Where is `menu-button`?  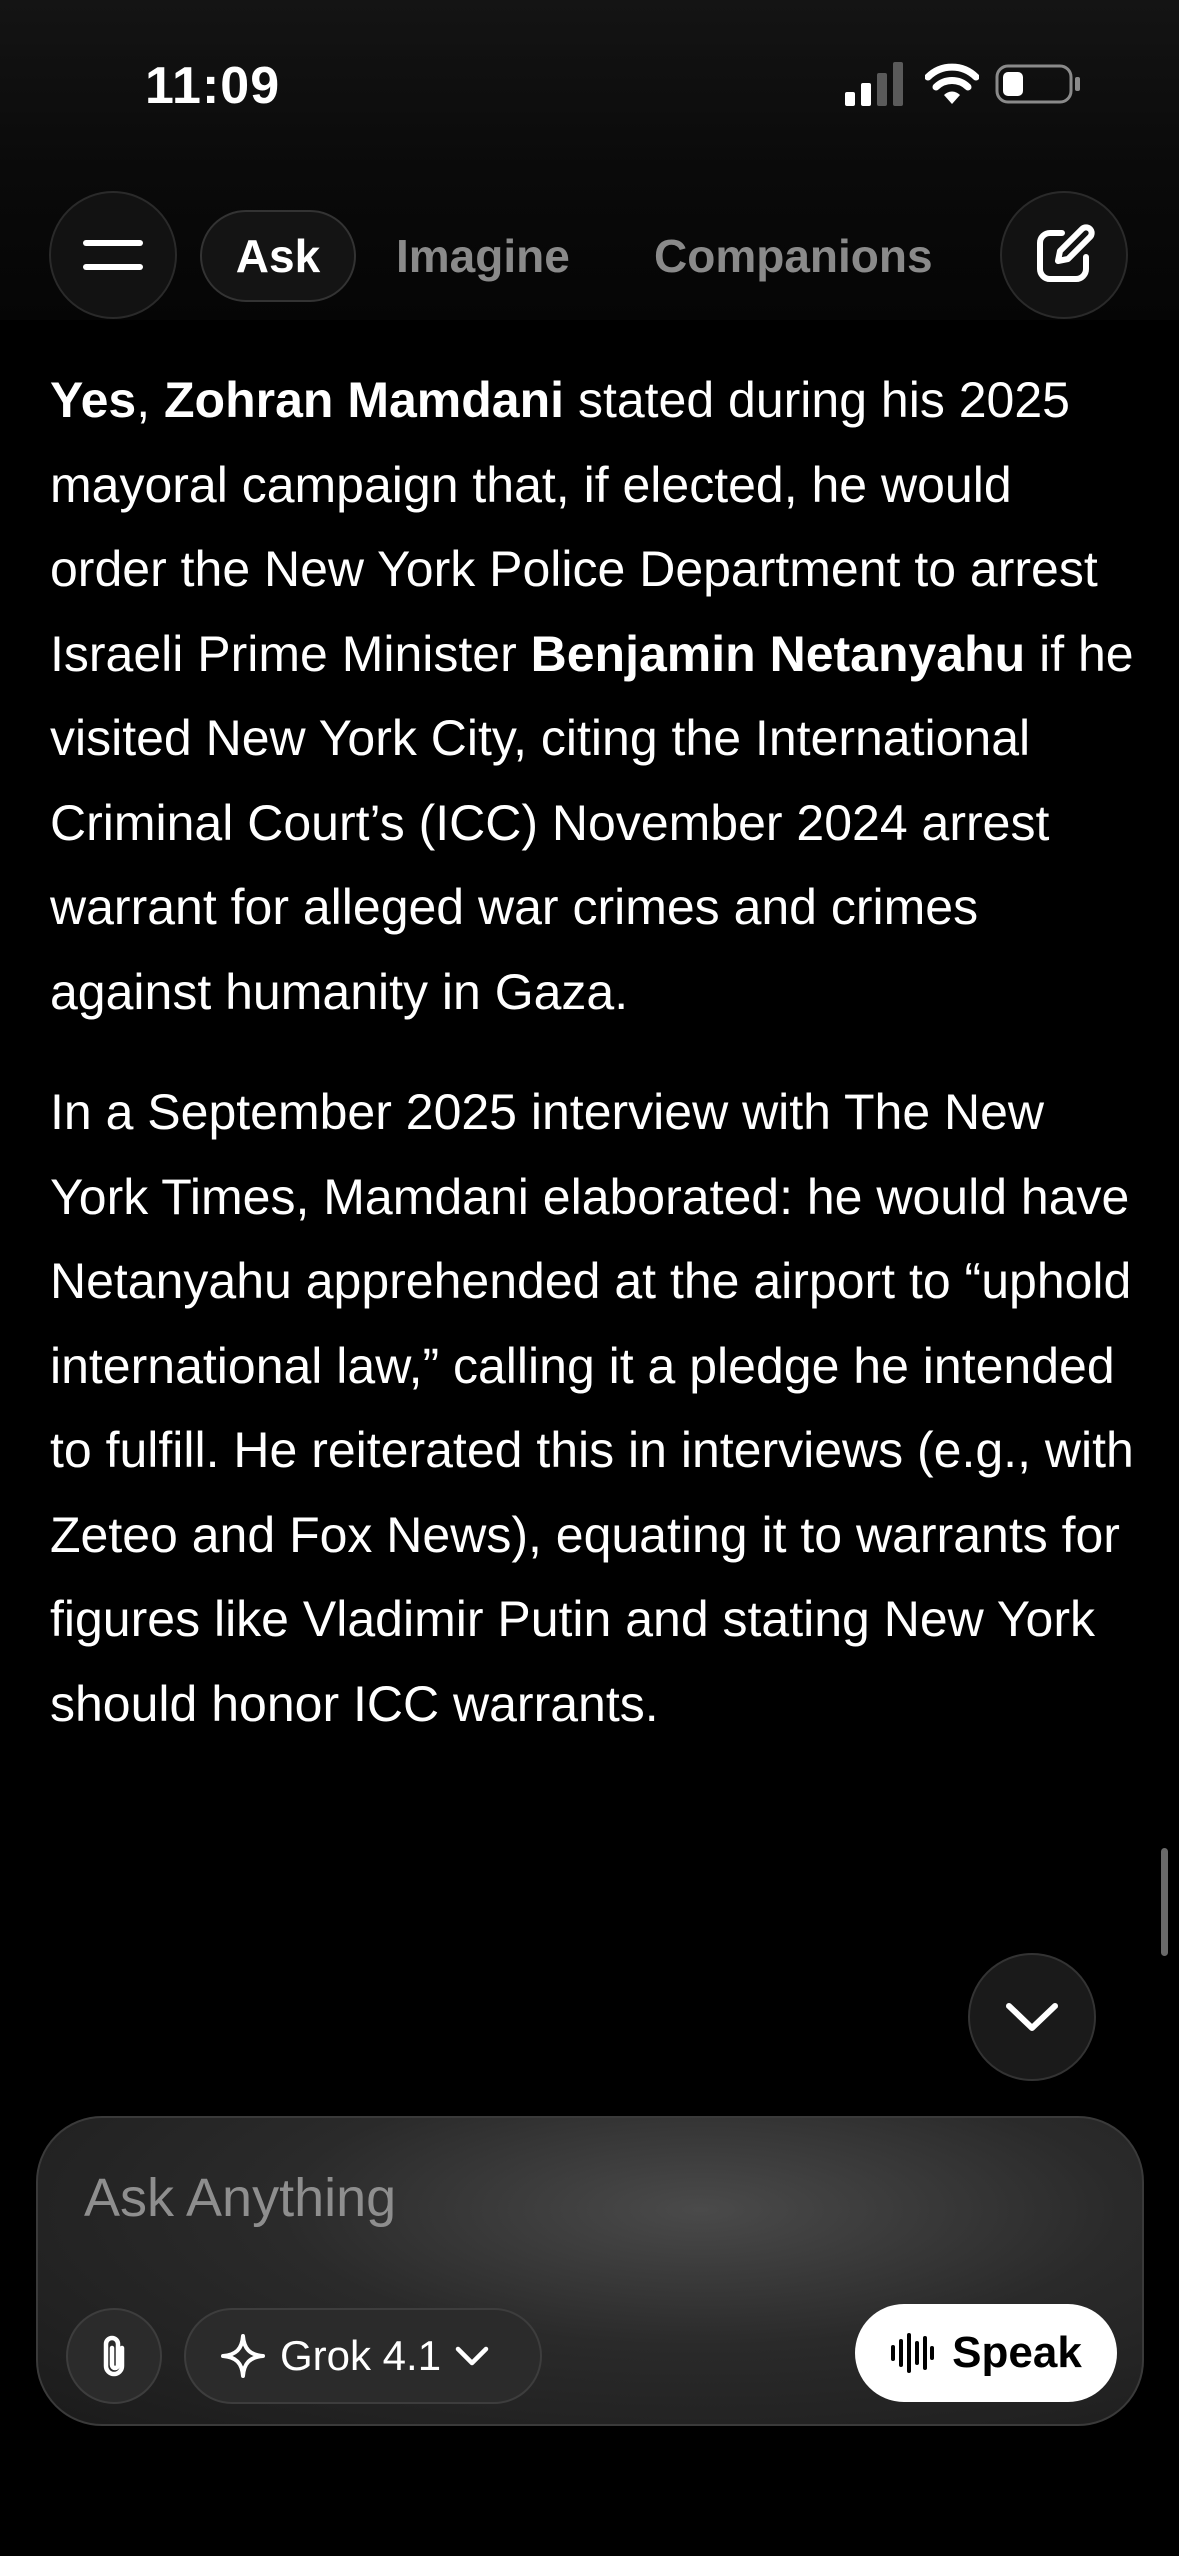 menu-button is located at coordinates (113, 255).